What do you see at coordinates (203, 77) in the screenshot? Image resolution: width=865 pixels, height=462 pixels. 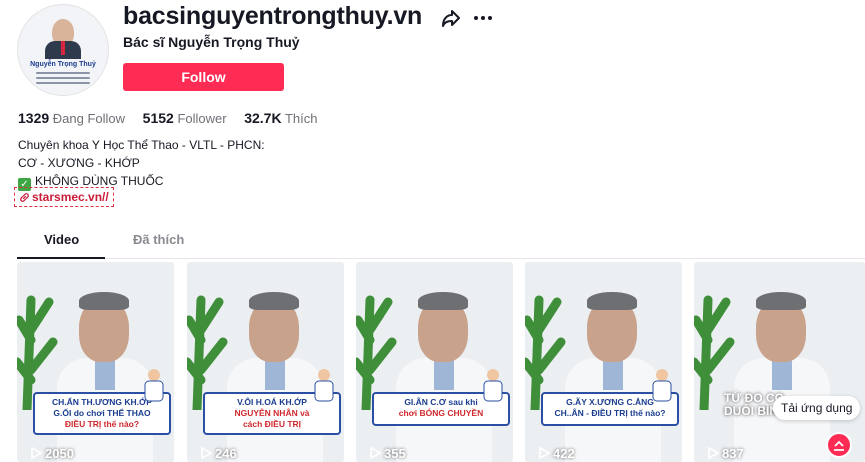 I see `follow-button: Follow` at bounding box center [203, 77].